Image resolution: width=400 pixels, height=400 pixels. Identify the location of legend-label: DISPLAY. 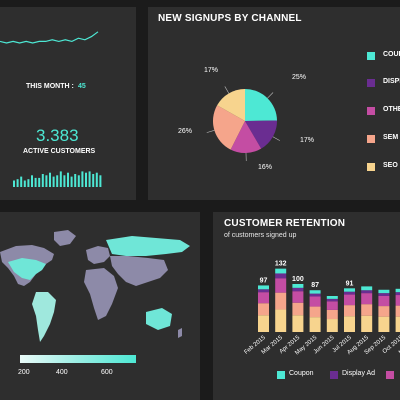
(391, 81).